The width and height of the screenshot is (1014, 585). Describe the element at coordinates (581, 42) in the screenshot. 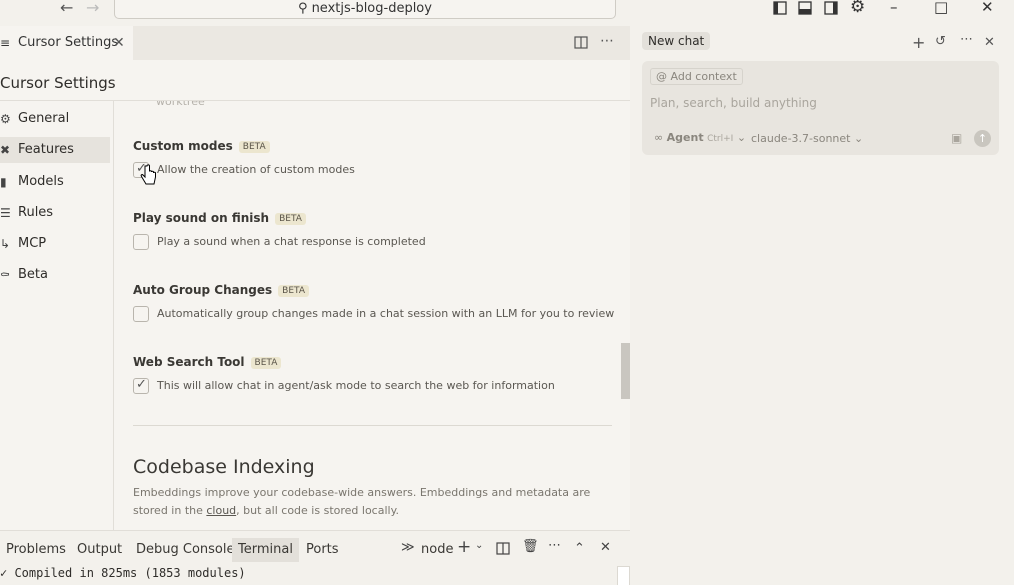

I see `split-editor-icon` at that location.